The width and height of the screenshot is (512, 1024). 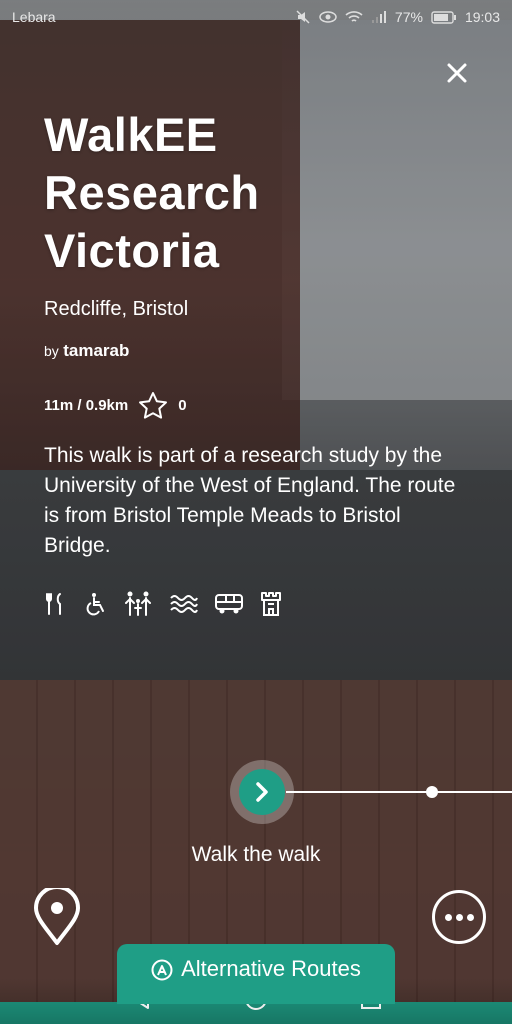 What do you see at coordinates (408, 17) in the screenshot?
I see `battery-percent: 77%` at bounding box center [408, 17].